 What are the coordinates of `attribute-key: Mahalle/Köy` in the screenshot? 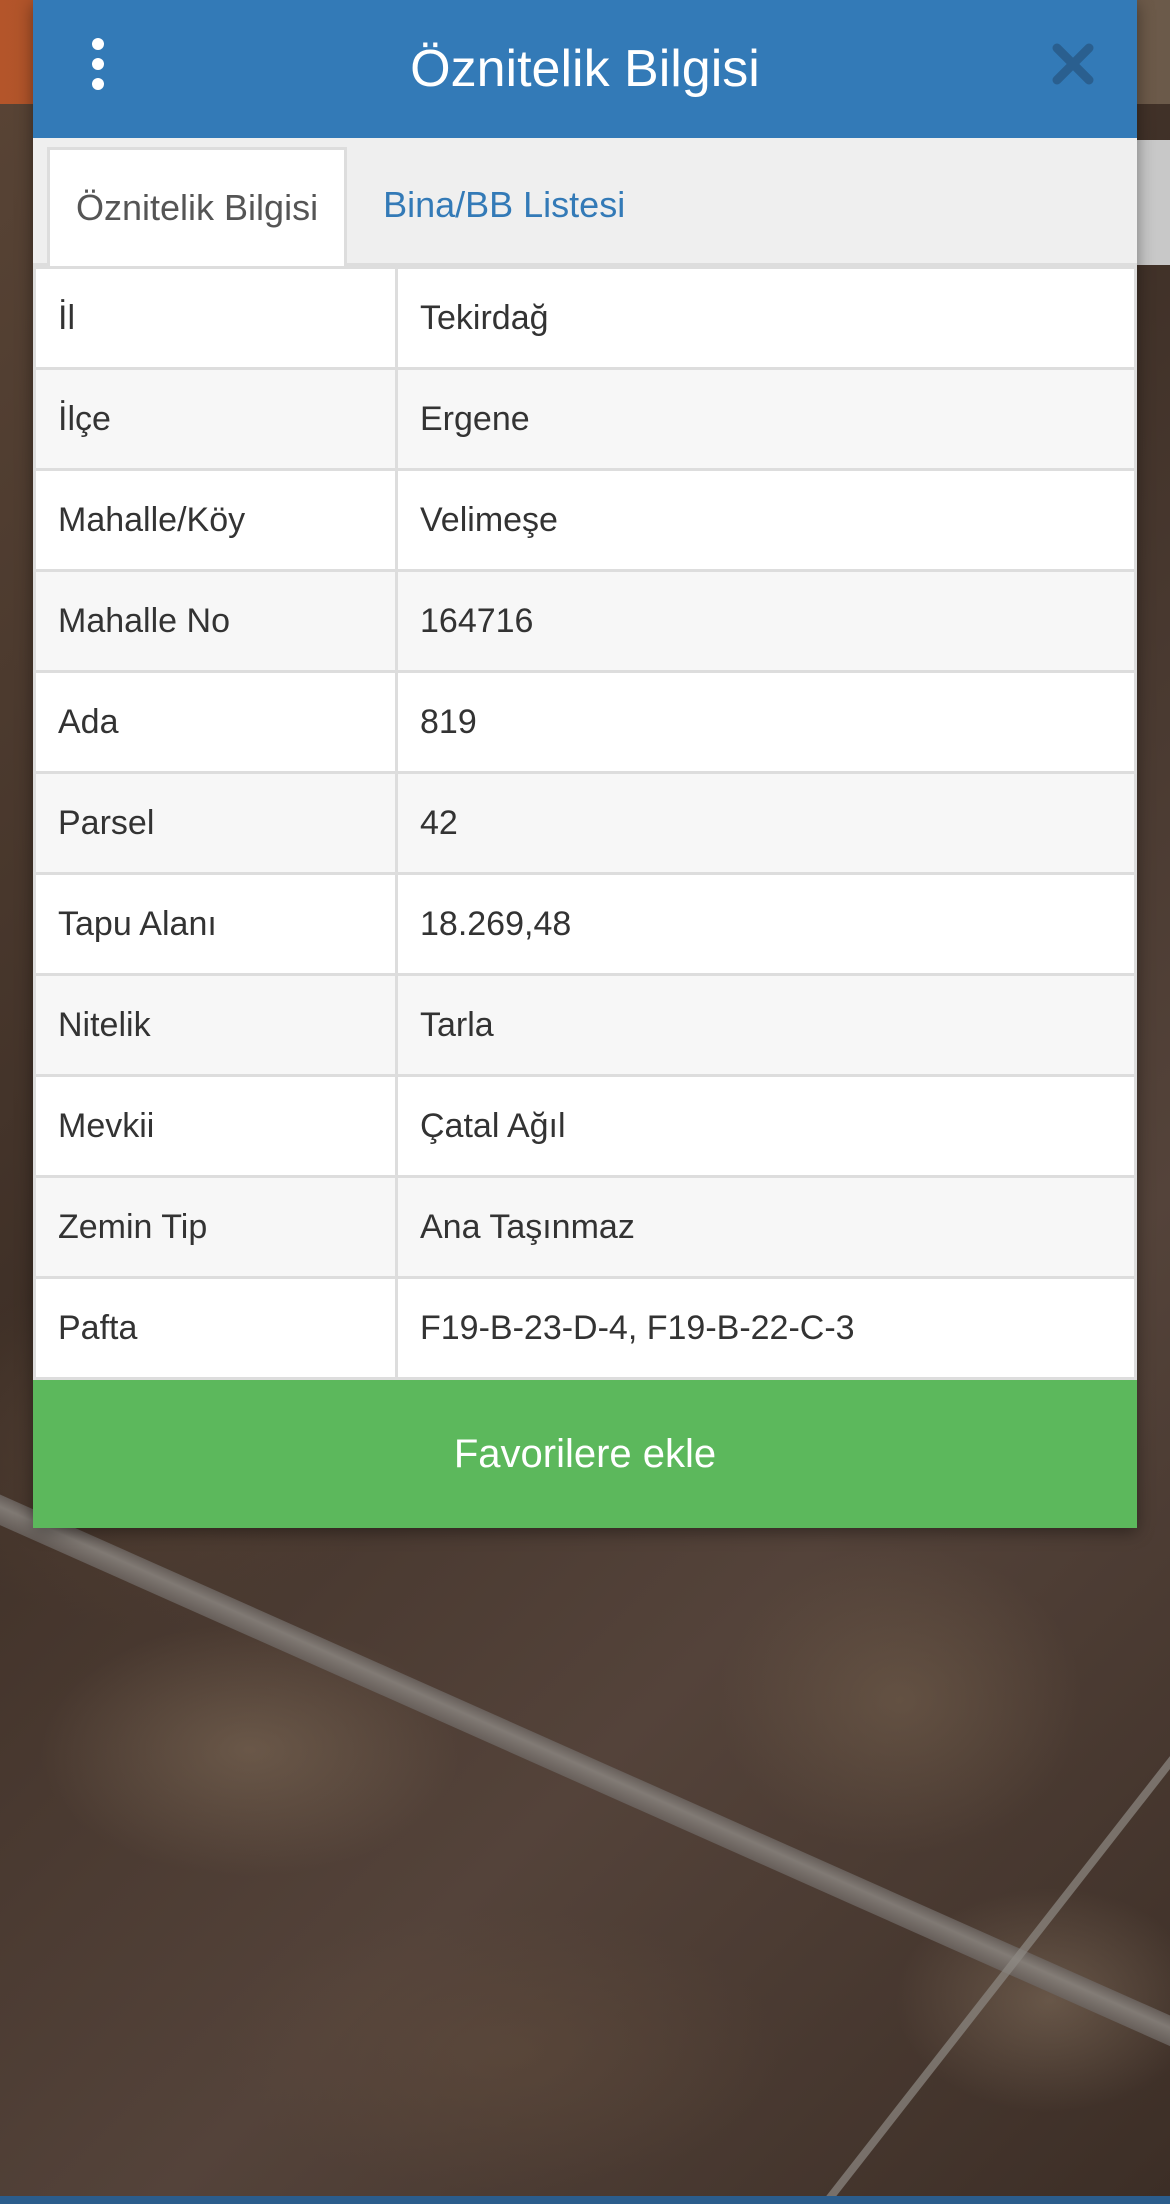 It's located at (215, 520).